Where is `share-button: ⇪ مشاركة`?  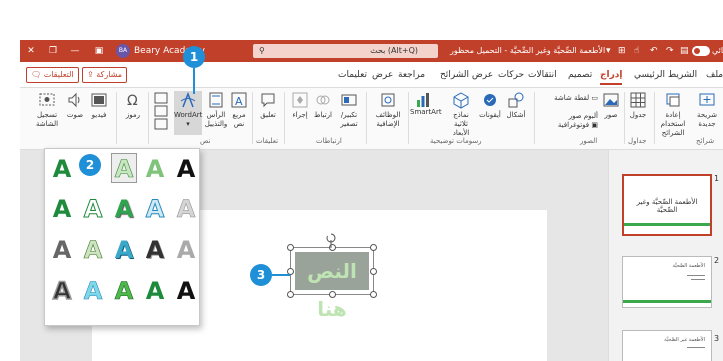
share-button: ⇪ مشاركة is located at coordinates (105, 75).